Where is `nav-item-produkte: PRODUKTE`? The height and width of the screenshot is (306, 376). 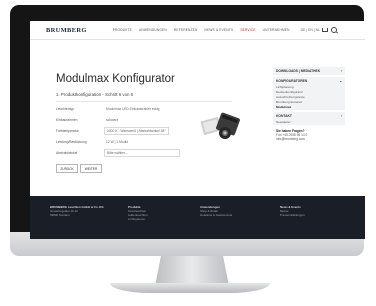
nav-item-produkte: PRODUKTE is located at coordinates (122, 30).